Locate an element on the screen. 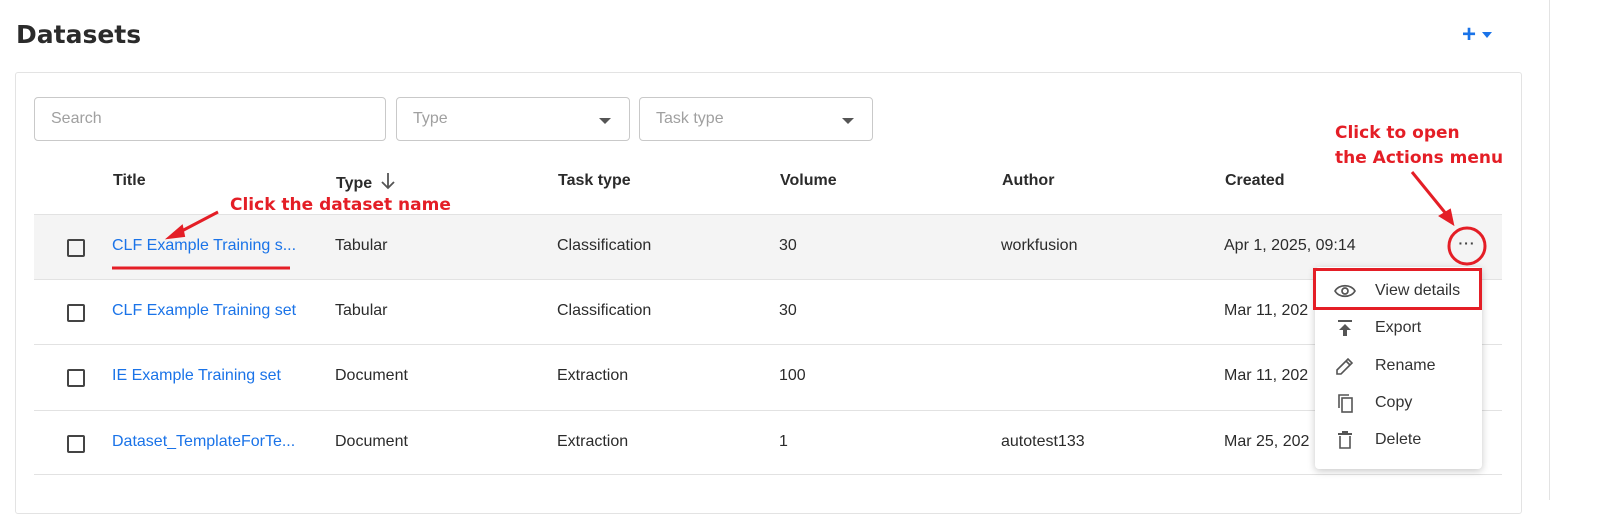  menu-item-delete: Delete is located at coordinates (1398, 440).